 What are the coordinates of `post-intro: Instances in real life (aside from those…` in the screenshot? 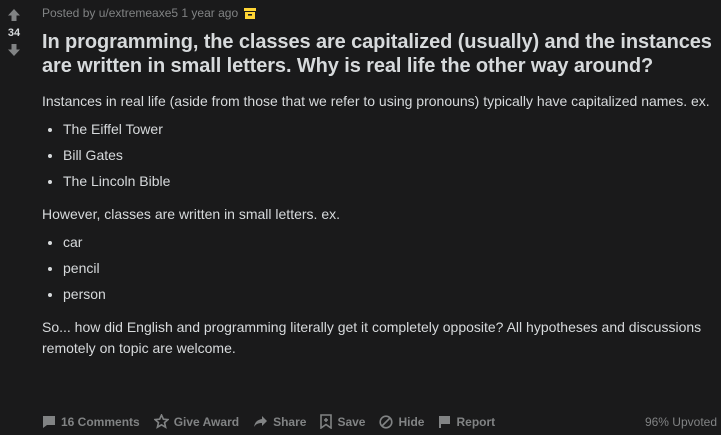 It's located at (376, 101).